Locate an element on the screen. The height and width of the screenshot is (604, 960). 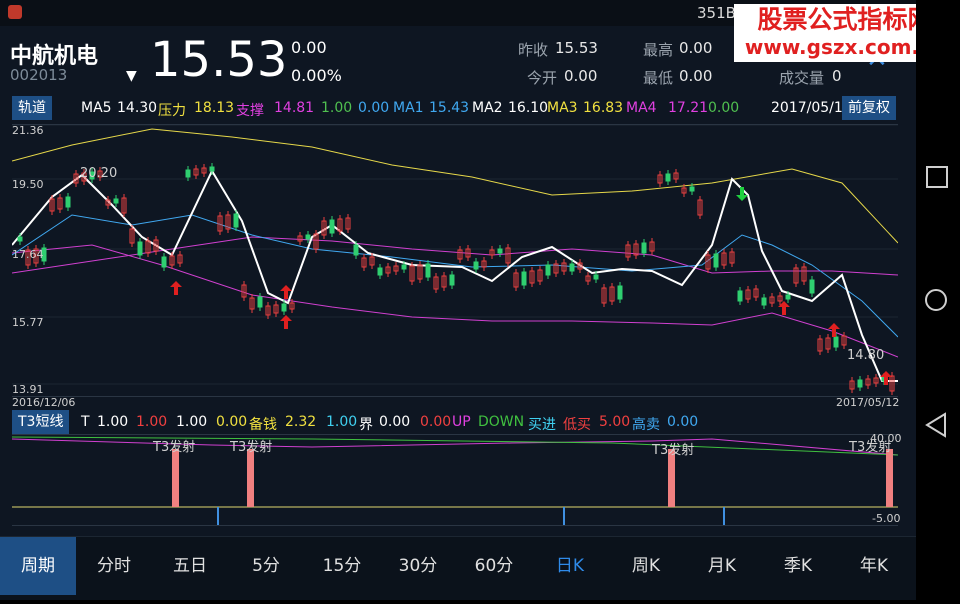
price-down-icon: ▼ is located at coordinates (131, 76).